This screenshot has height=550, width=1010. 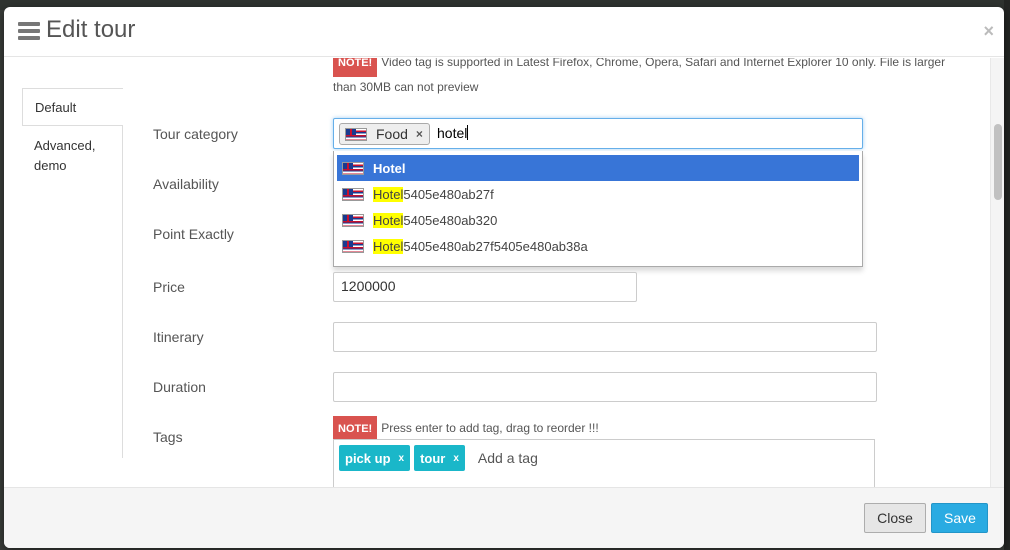 I want to click on duration-input, so click(x=605, y=387).